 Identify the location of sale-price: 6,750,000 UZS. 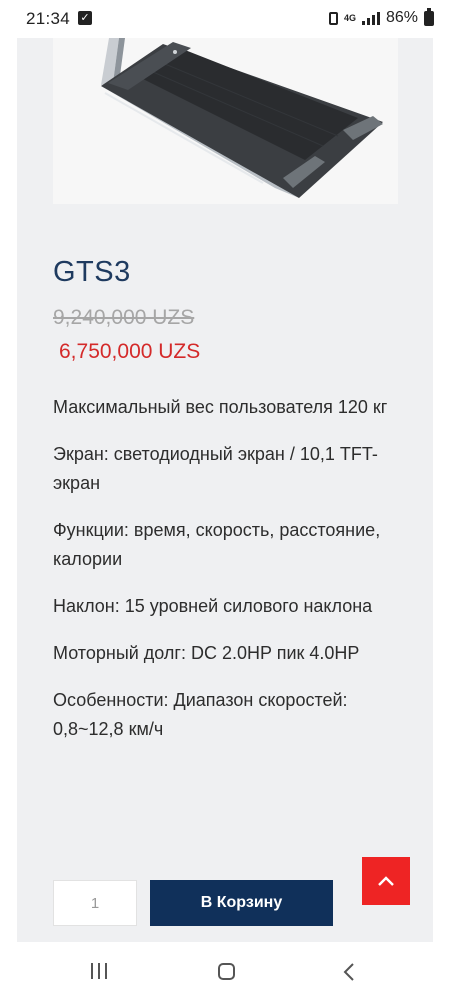
(130, 351).